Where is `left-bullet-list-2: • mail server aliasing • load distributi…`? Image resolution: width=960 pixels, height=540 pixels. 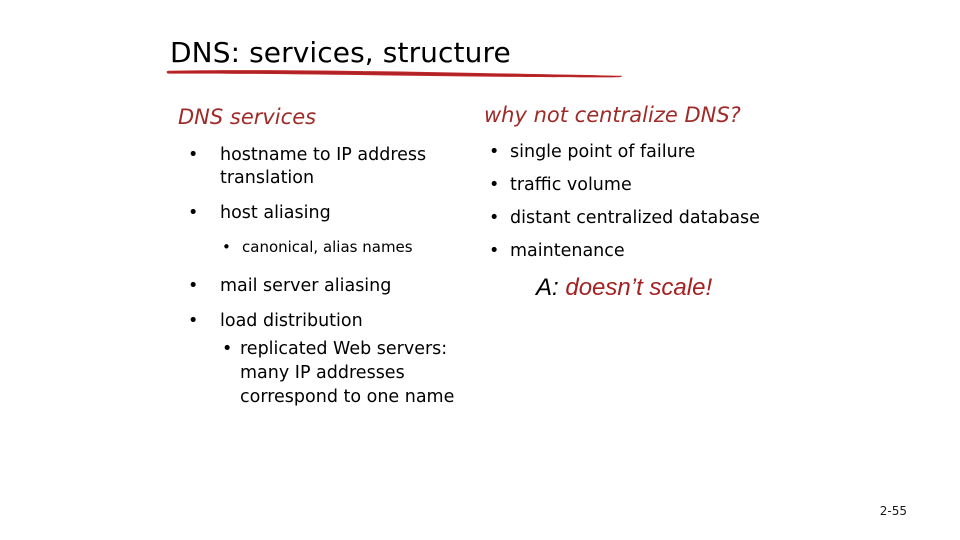
left-bullet-list-2: • mail server aliasing • load distributi… is located at coordinates (333, 304).